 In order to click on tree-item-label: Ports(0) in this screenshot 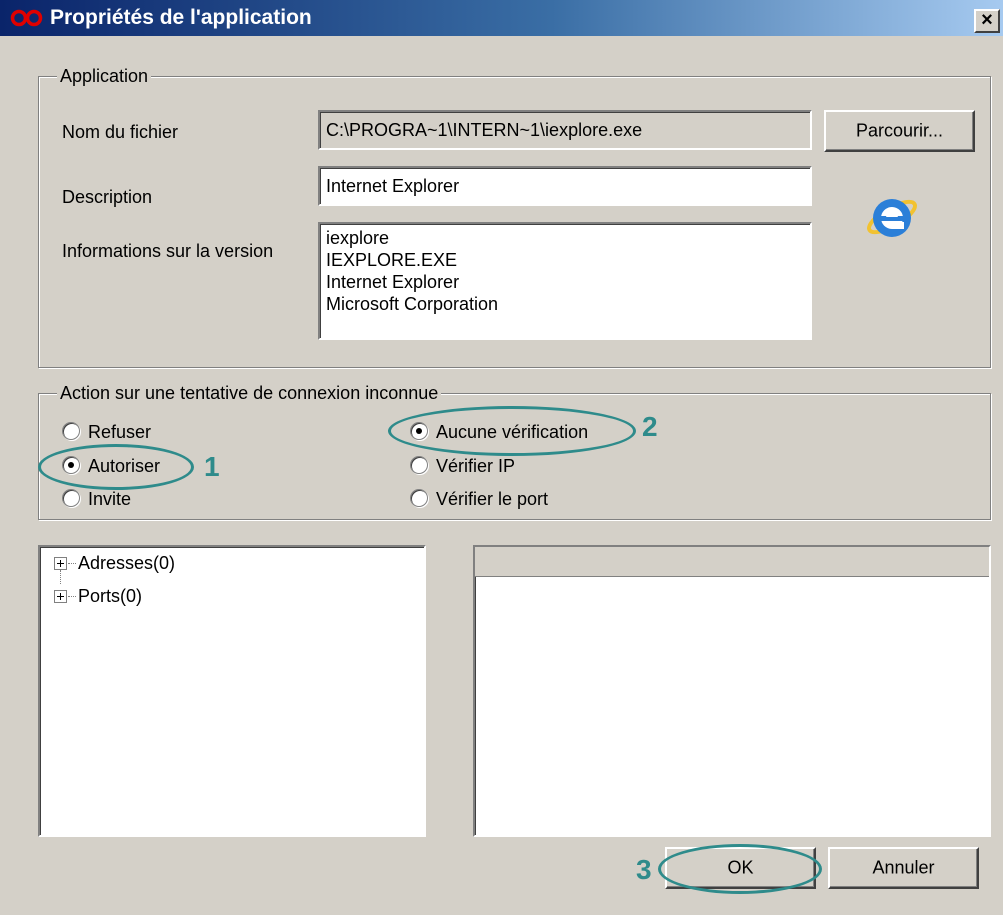, I will do `click(110, 596)`.